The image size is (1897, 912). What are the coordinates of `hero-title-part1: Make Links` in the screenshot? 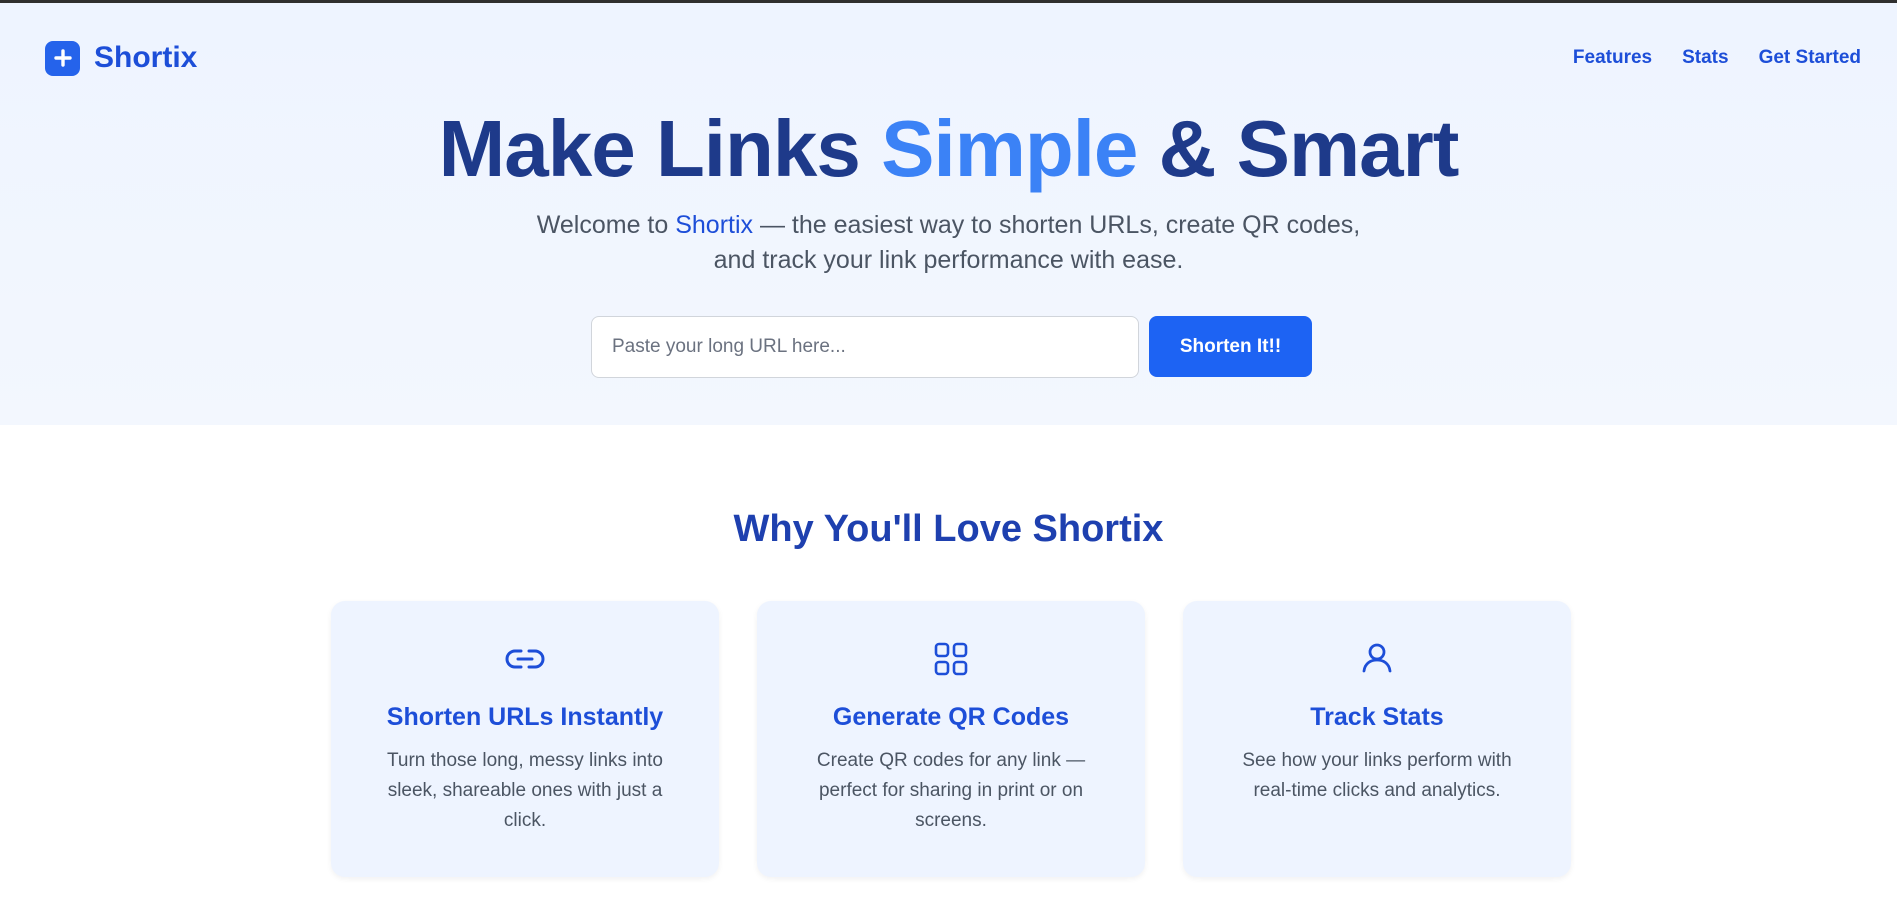 It's located at (660, 148).